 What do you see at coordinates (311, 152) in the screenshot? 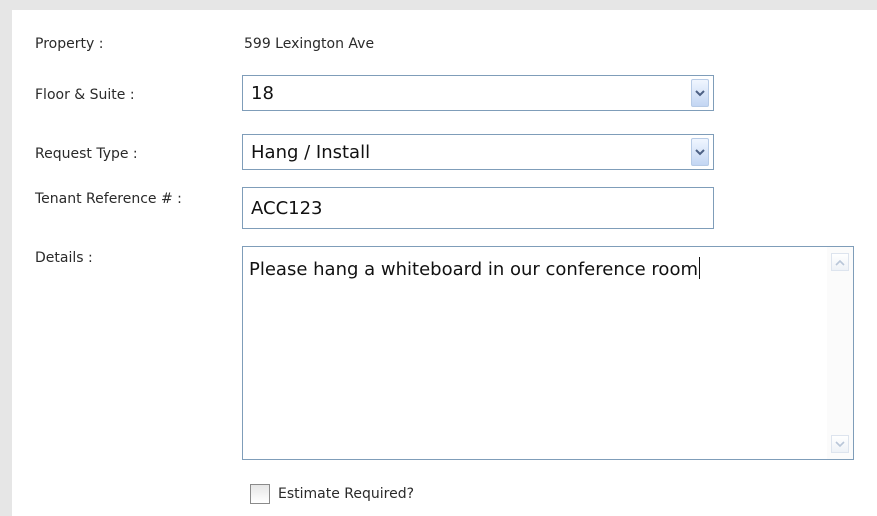
I see `request-type-selected-value: Hang / Install` at bounding box center [311, 152].